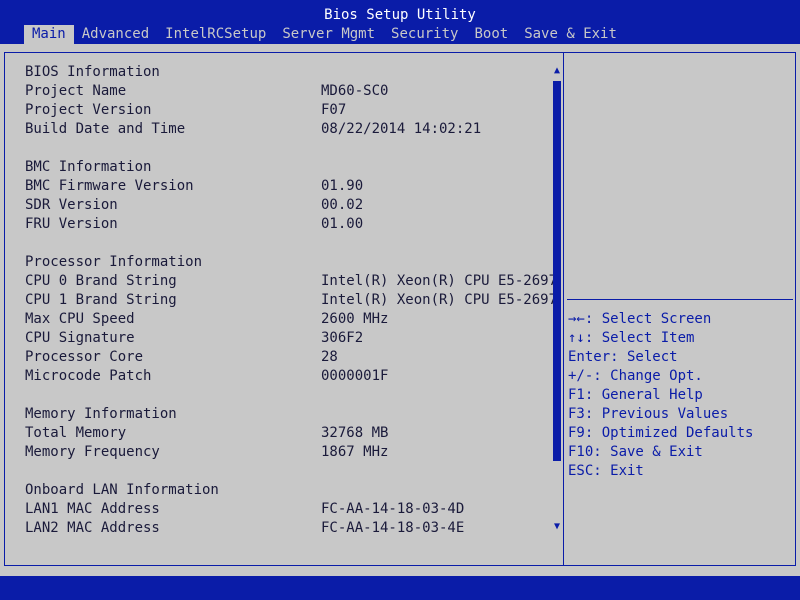 This screenshot has width=800, height=600. I want to click on section-header: Processor Information, so click(290, 262).